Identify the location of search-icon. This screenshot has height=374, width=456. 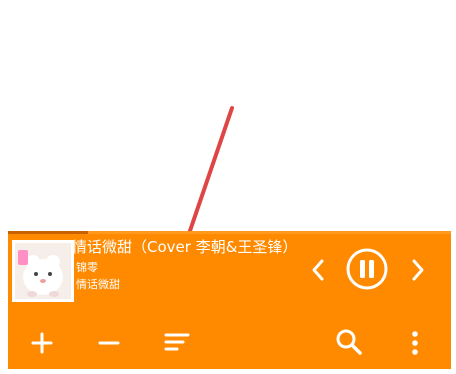
(349, 342).